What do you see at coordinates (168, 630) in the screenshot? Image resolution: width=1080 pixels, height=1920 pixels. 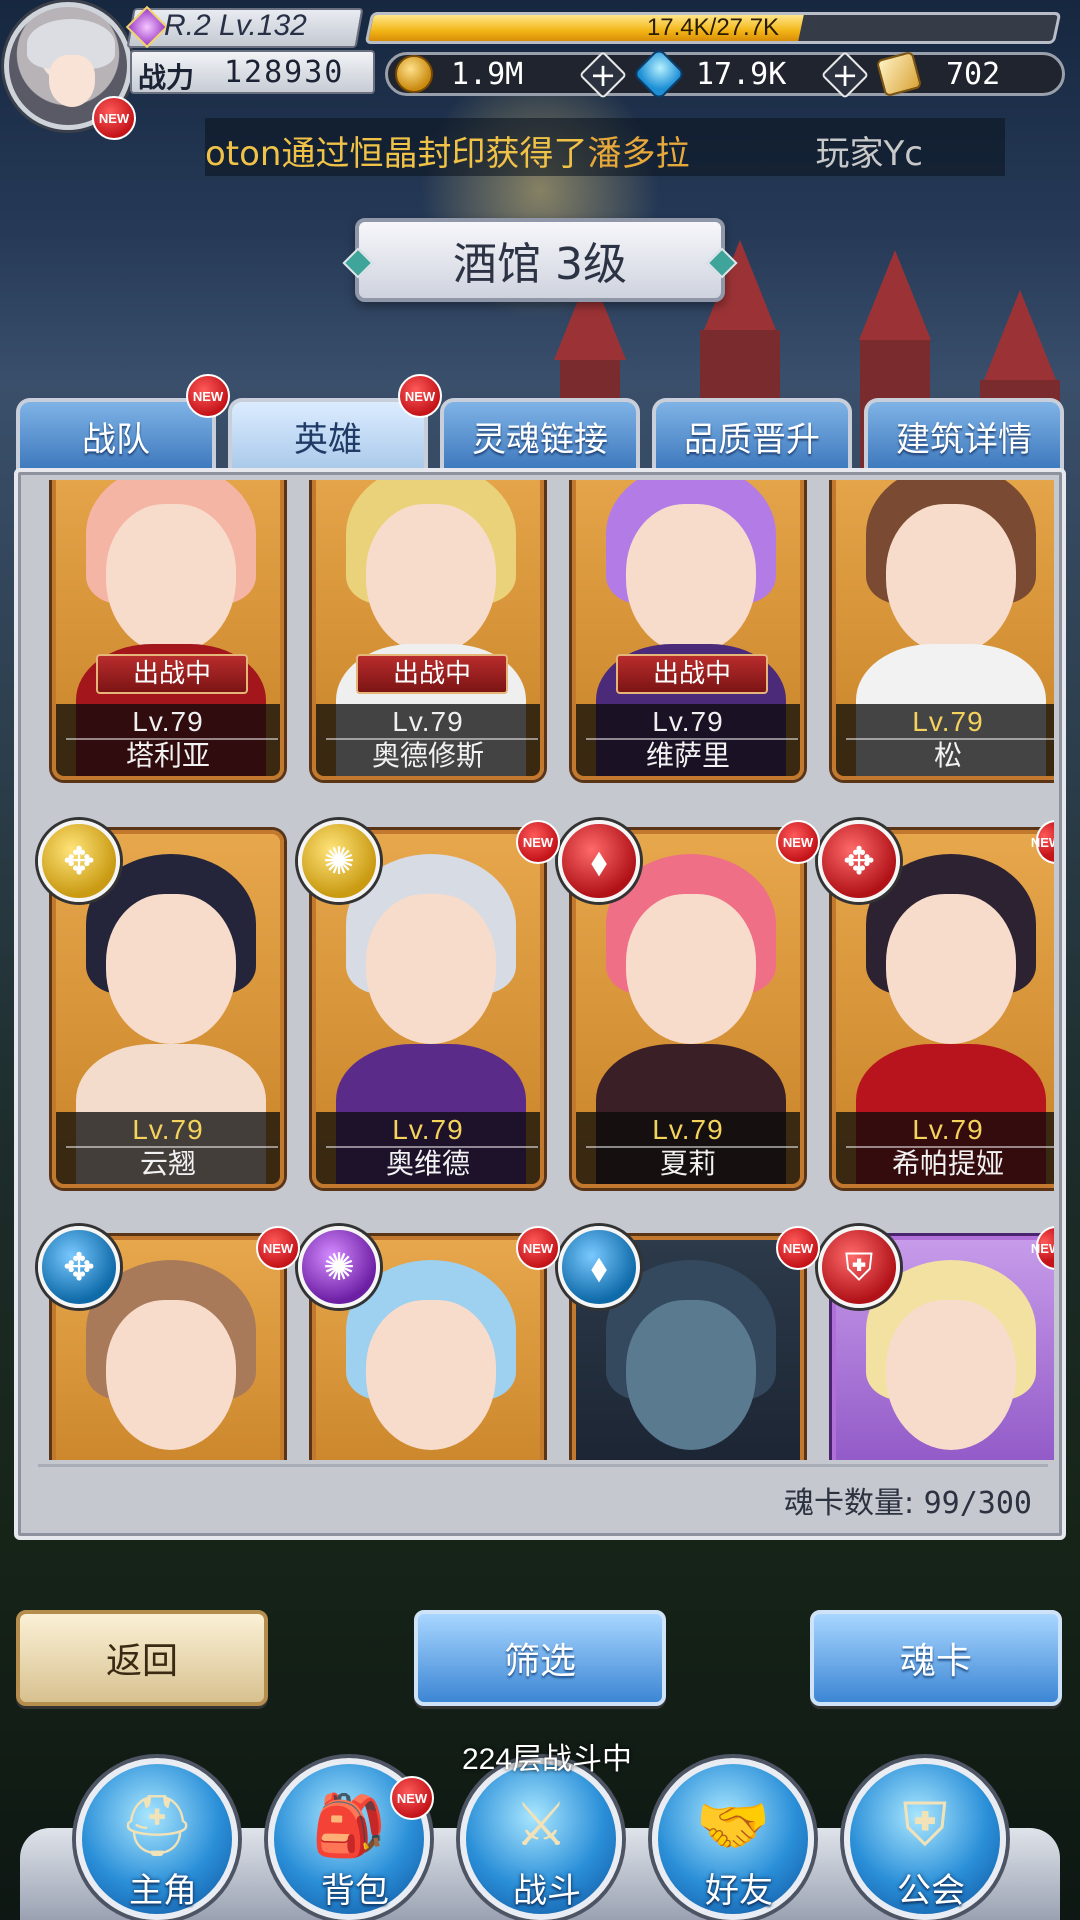 I see `hero-card: 出战中 Lv.79 塔利亚` at bounding box center [168, 630].